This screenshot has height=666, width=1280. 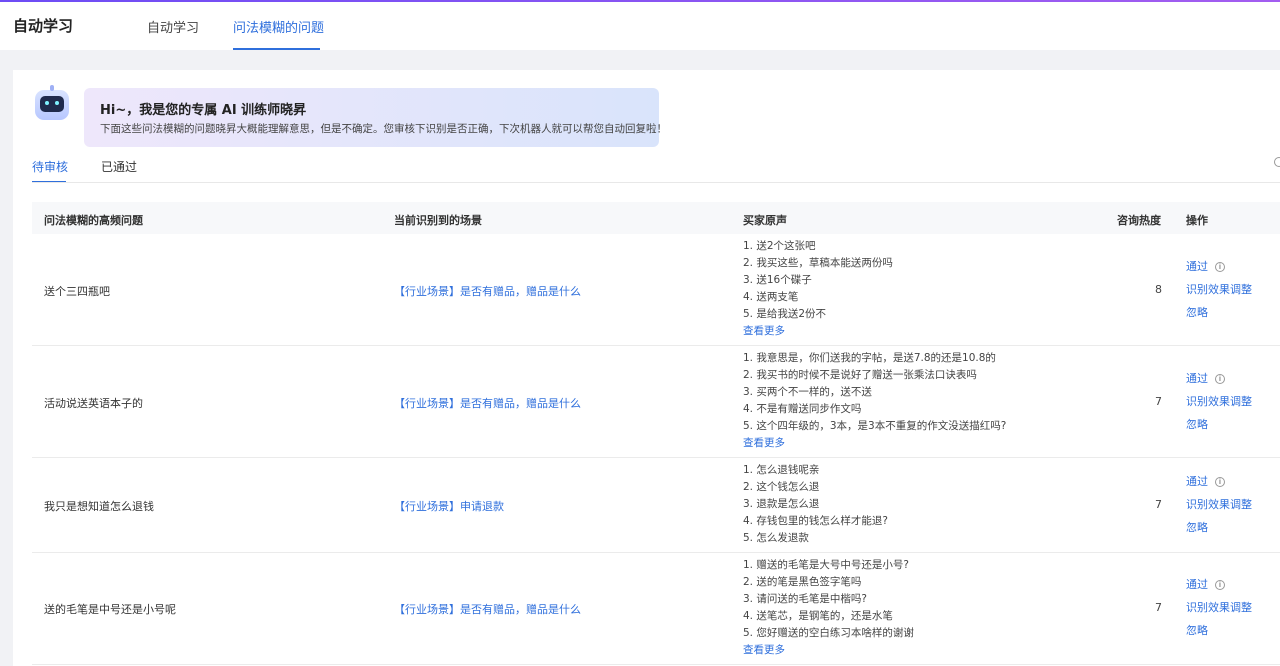 I want to click on tab-ambiguous-questions: 问法模糊的问题, so click(x=278, y=26).